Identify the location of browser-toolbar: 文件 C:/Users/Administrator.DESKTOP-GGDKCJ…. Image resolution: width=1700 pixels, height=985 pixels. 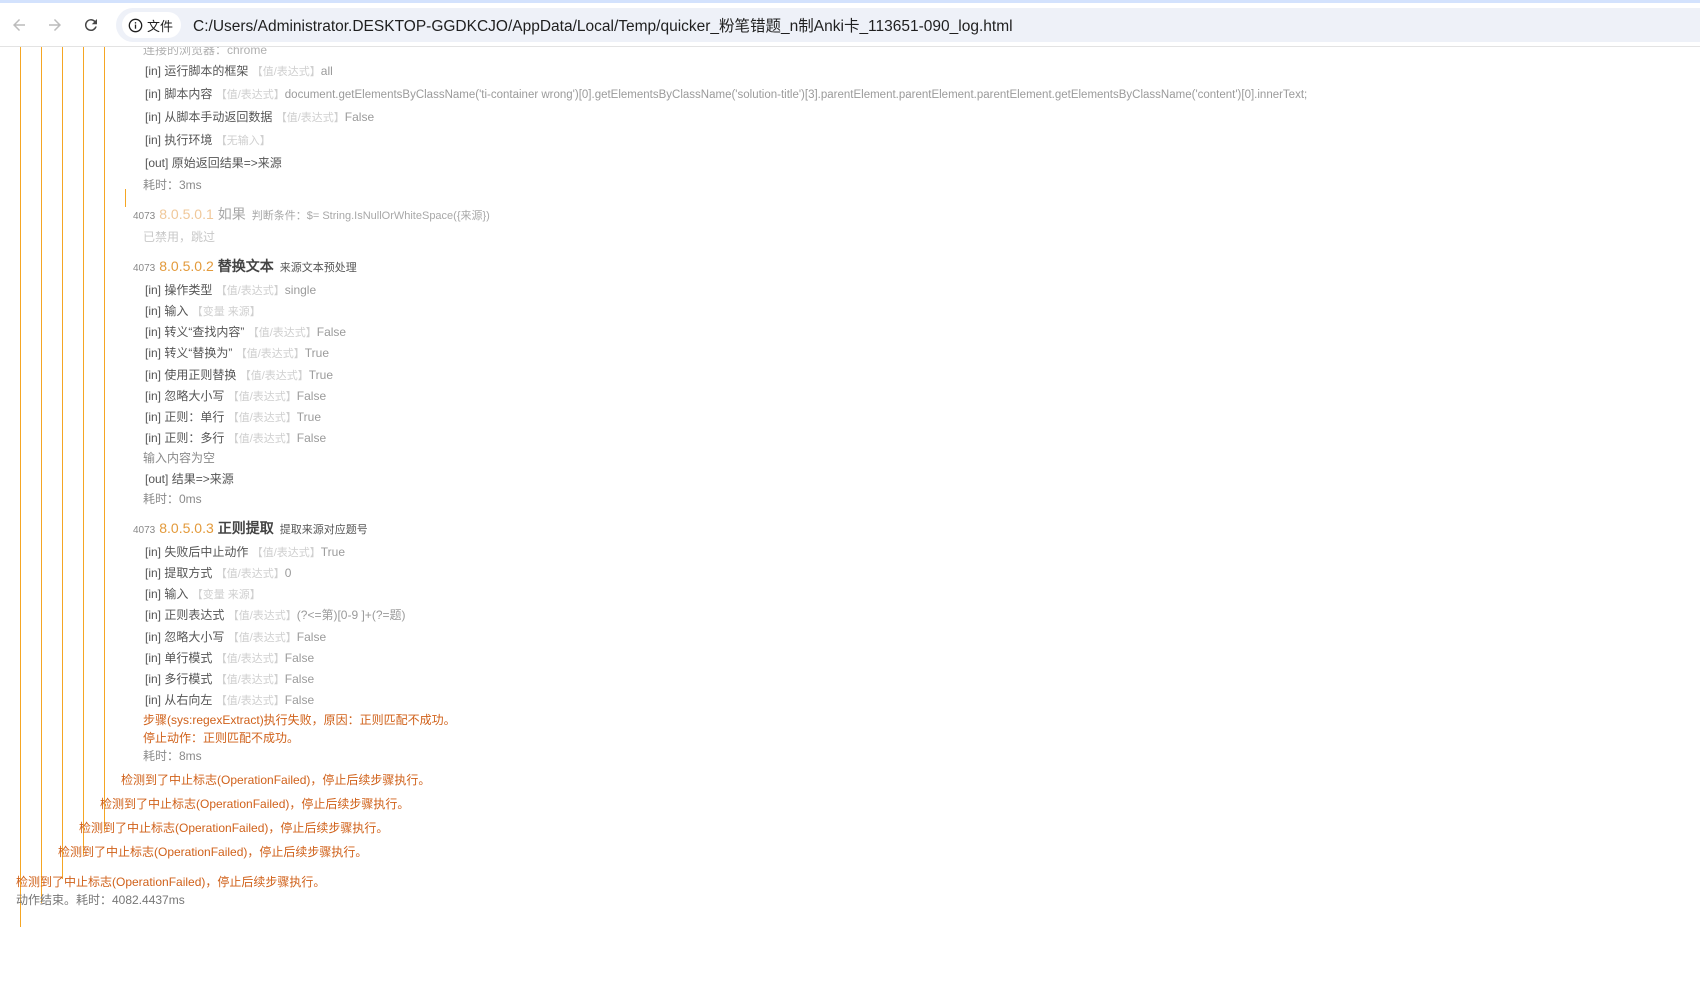
(850, 25).